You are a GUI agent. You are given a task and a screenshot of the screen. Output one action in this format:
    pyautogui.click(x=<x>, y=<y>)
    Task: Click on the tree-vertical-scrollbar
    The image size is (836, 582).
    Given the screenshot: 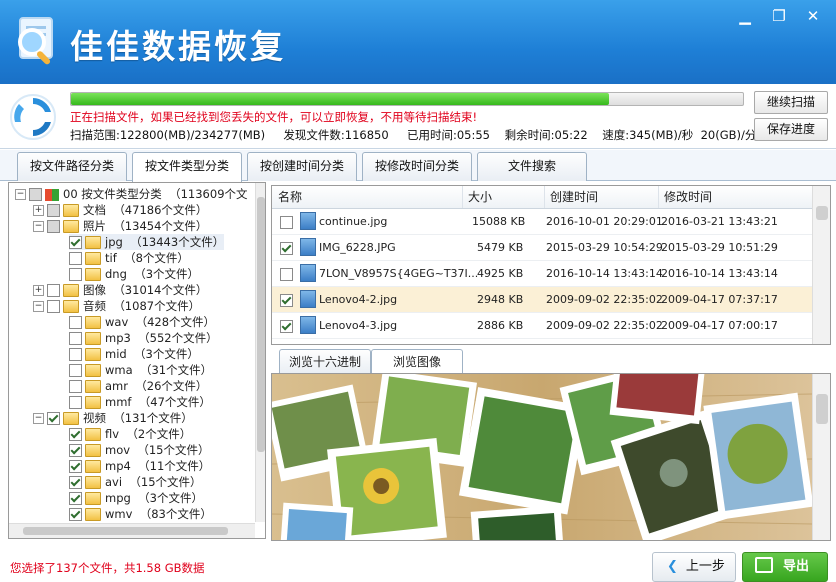 What is the action you would take?
    pyautogui.click(x=260, y=352)
    